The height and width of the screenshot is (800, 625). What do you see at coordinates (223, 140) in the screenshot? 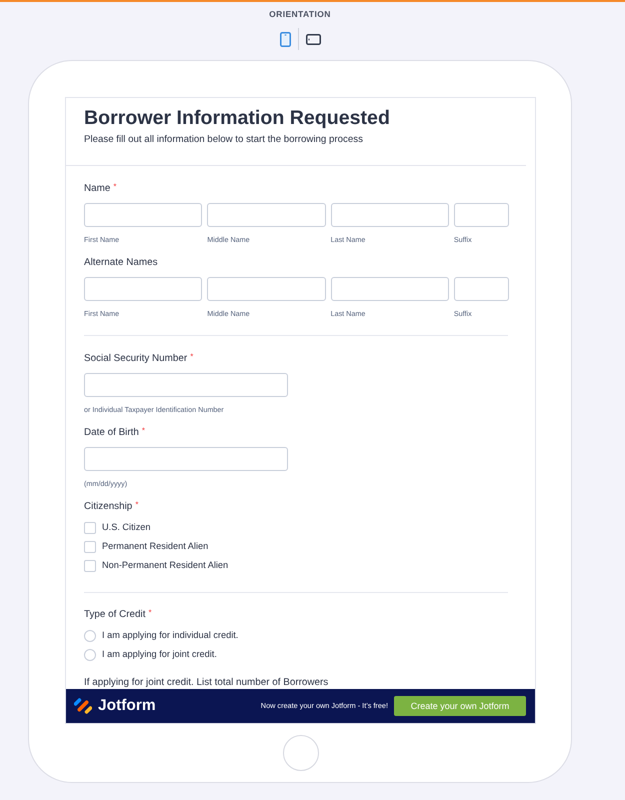
I see `form-subtitle: Please fill out all information below to start the borrowing process` at bounding box center [223, 140].